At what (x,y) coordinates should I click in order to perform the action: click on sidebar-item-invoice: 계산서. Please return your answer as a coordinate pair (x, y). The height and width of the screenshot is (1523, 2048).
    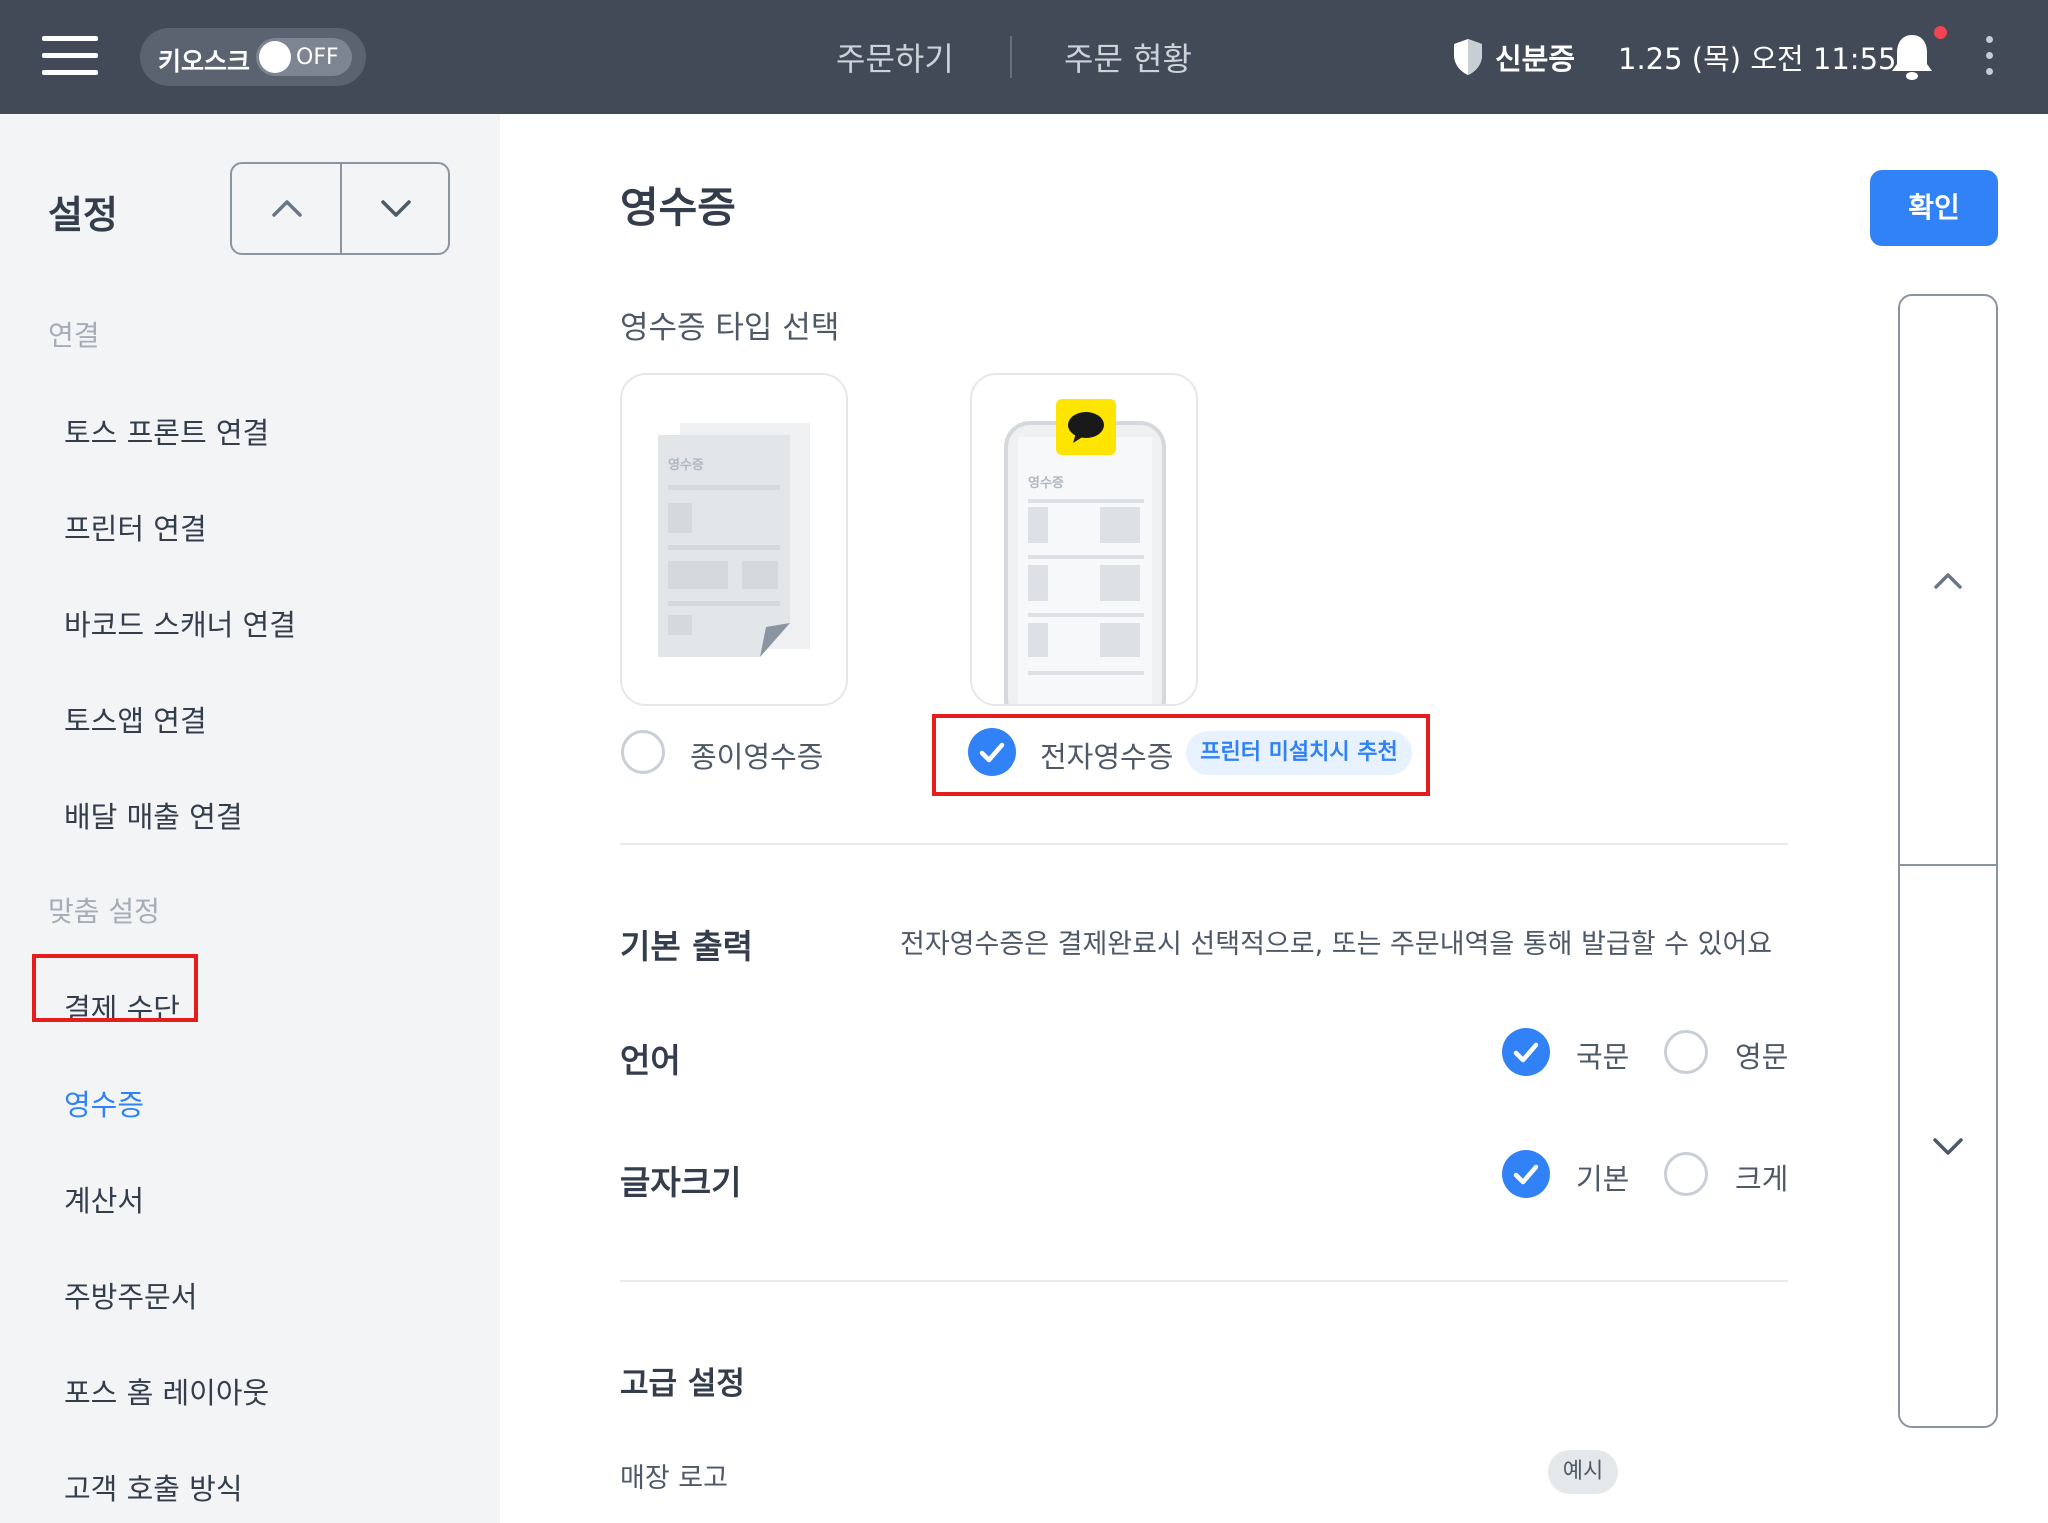
    Looking at the image, I should click on (104, 1199).